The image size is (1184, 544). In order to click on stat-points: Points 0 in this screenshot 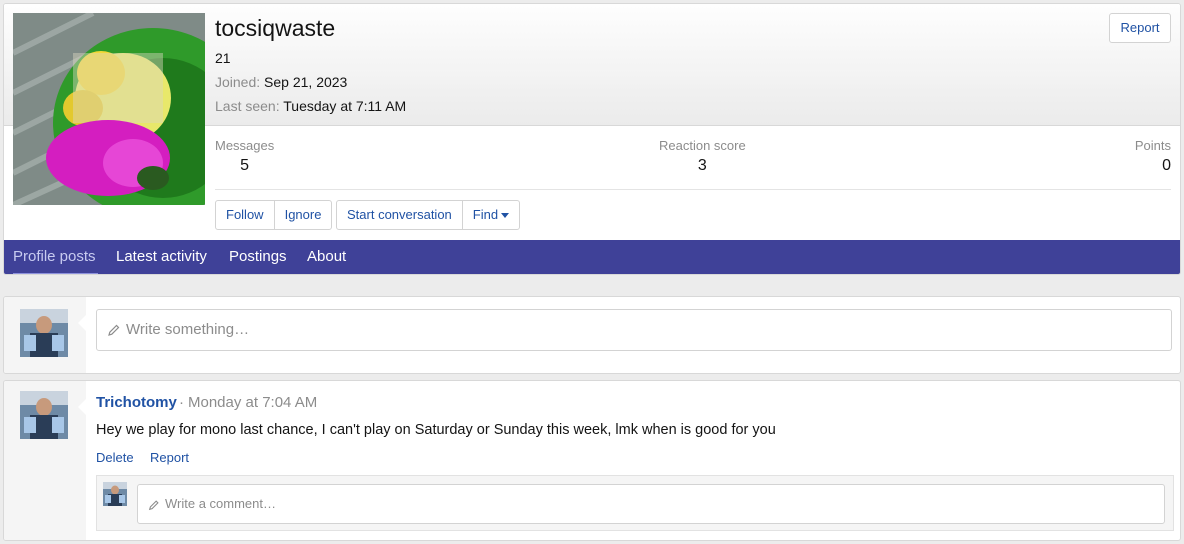, I will do `click(1153, 156)`.